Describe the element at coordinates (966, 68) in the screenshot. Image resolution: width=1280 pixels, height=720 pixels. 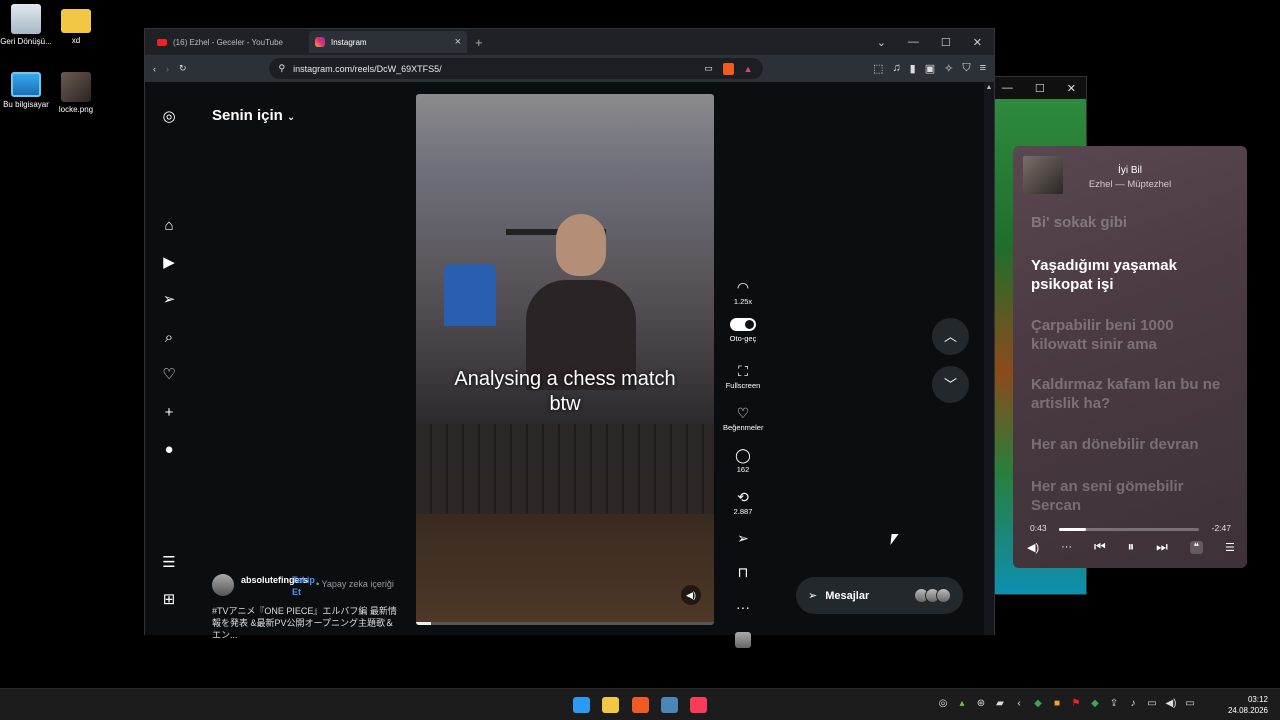
I see `vpn-icon: ⛉` at that location.